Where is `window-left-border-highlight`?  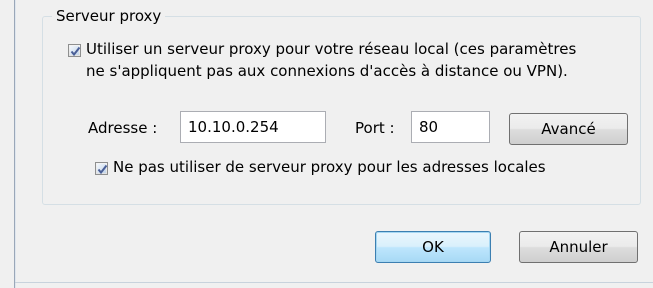
window-left-border-highlight is located at coordinates (15, 144).